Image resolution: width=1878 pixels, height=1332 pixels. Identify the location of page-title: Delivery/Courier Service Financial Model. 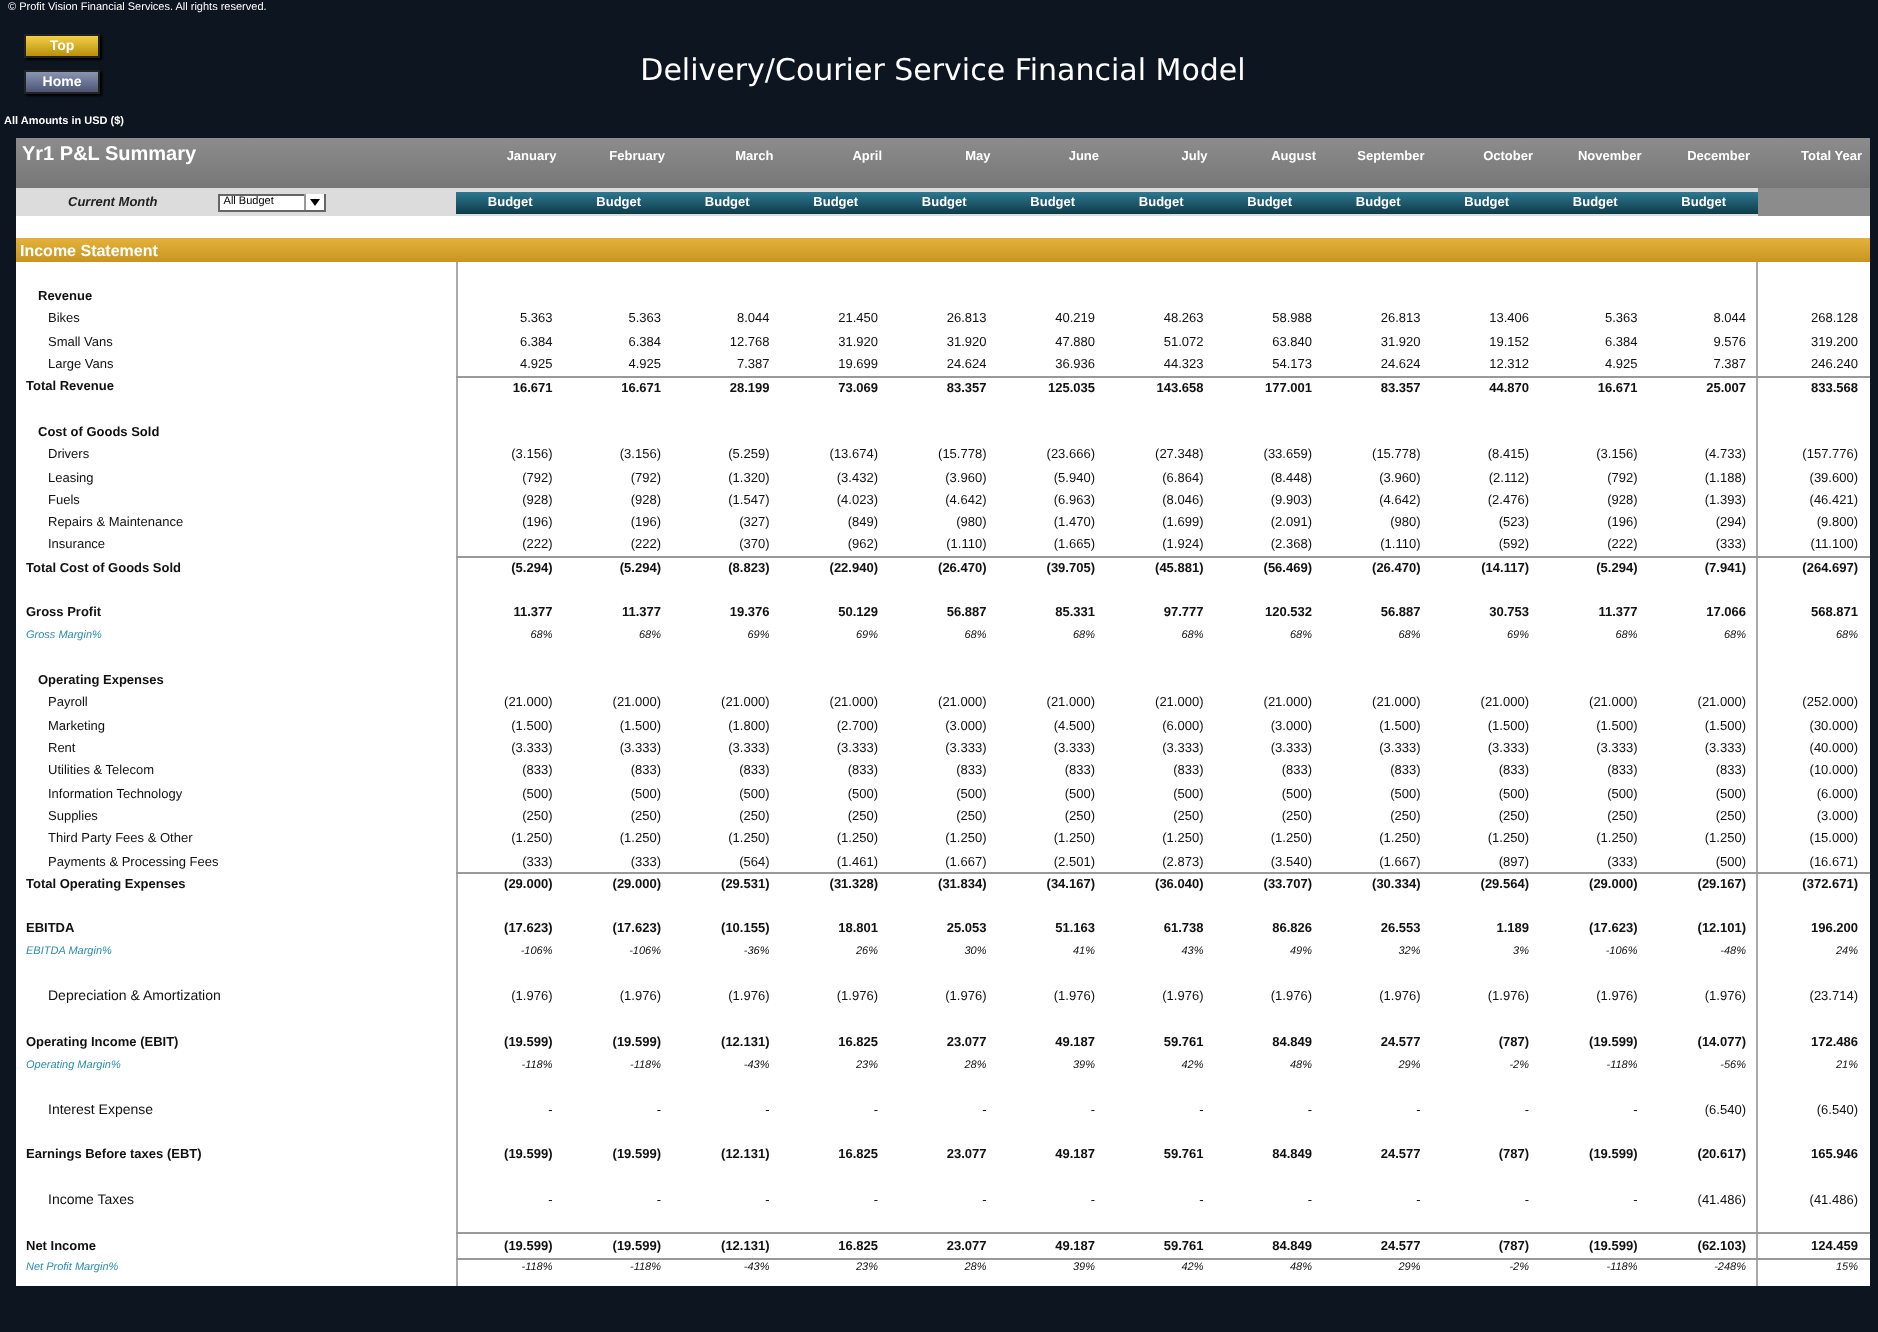
(943, 69).